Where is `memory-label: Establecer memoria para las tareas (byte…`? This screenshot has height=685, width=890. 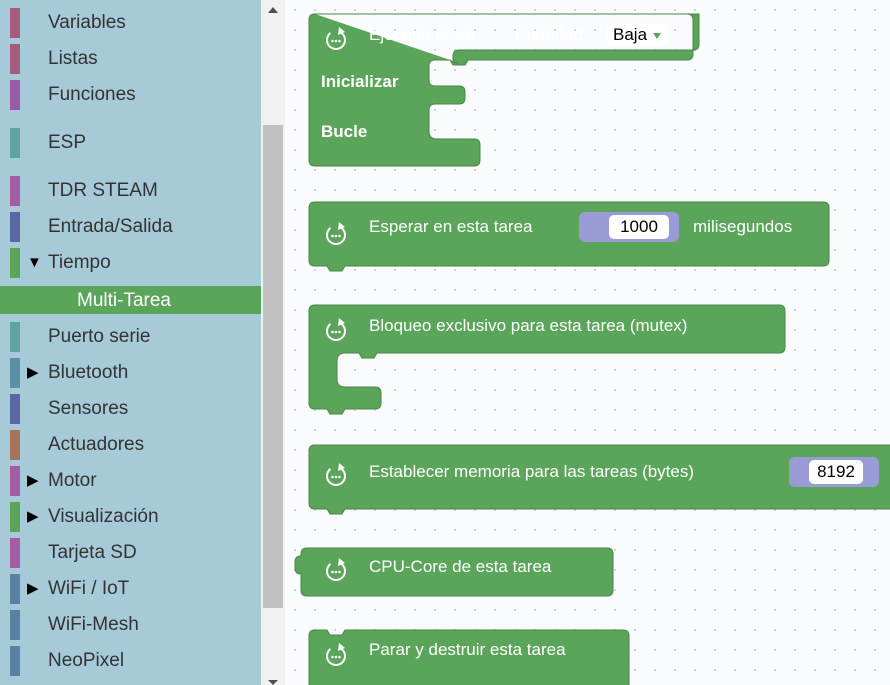
memory-label: Establecer memoria para las tareas (byte… is located at coordinates (532, 471).